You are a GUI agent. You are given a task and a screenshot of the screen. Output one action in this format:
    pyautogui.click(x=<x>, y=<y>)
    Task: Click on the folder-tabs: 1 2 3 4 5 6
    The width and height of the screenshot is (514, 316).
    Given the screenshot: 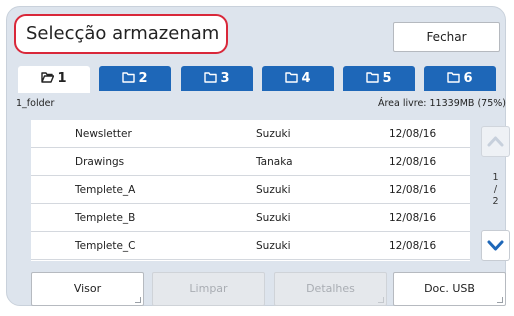 What is the action you would take?
    pyautogui.click(x=263, y=79)
    